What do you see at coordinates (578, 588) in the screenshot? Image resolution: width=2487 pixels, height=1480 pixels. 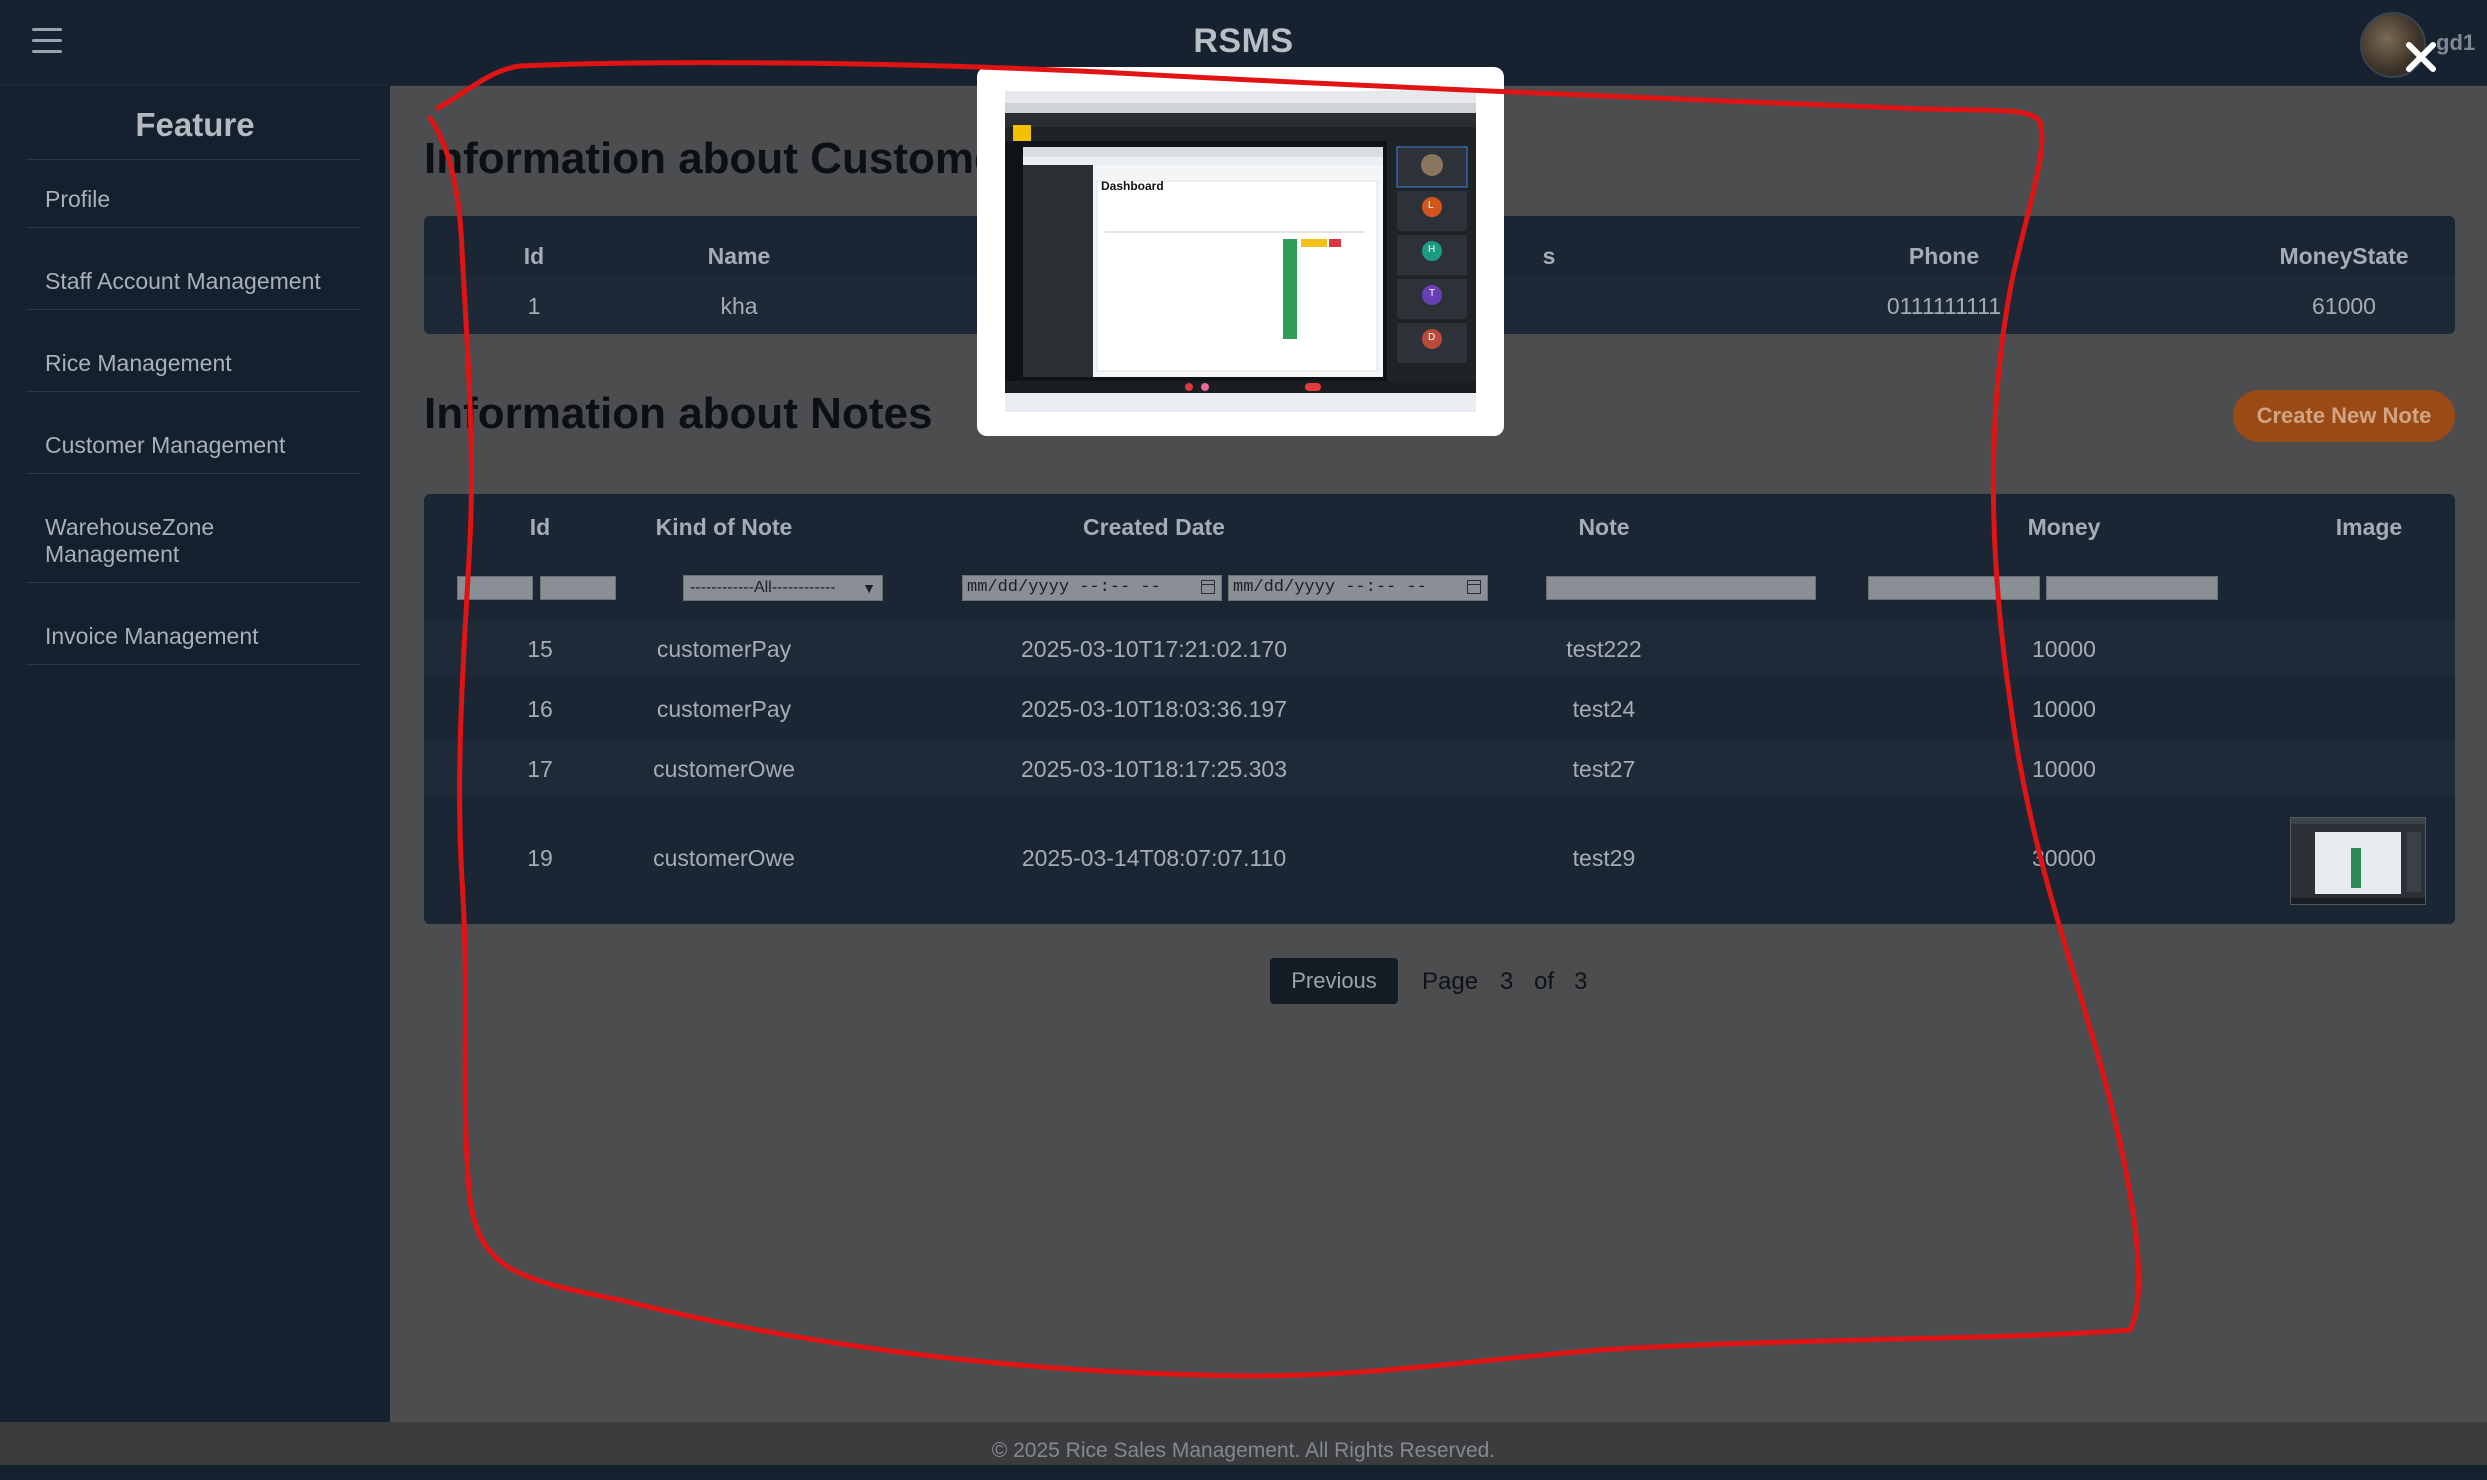 I see `filter-id-to-input` at bounding box center [578, 588].